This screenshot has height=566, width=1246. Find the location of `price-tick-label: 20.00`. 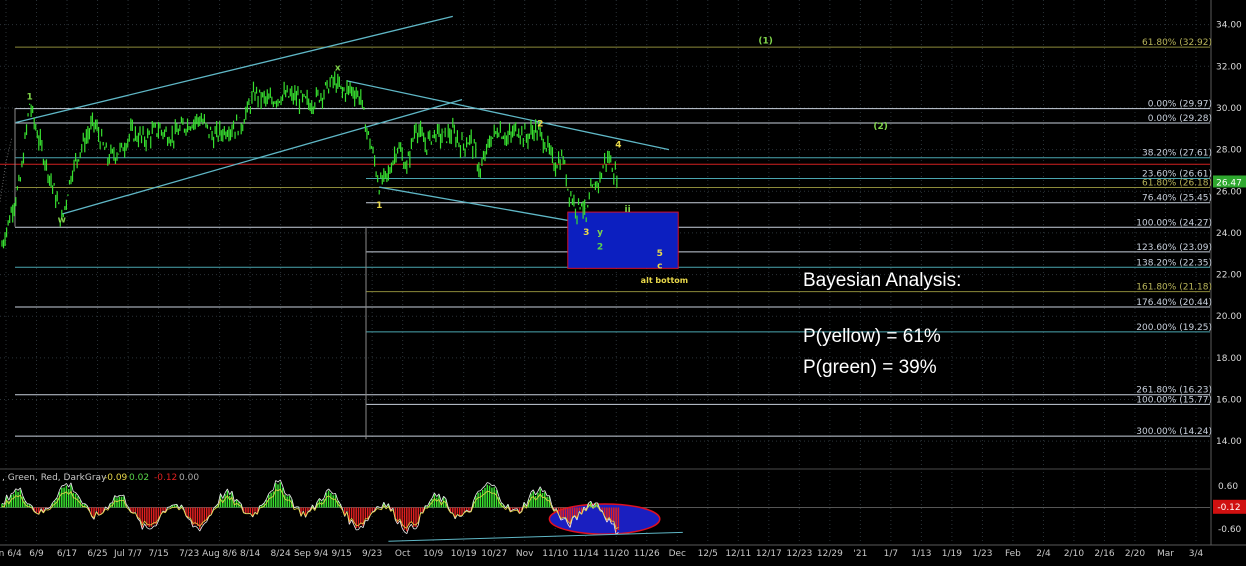

price-tick-label: 20.00 is located at coordinates (1229, 317).